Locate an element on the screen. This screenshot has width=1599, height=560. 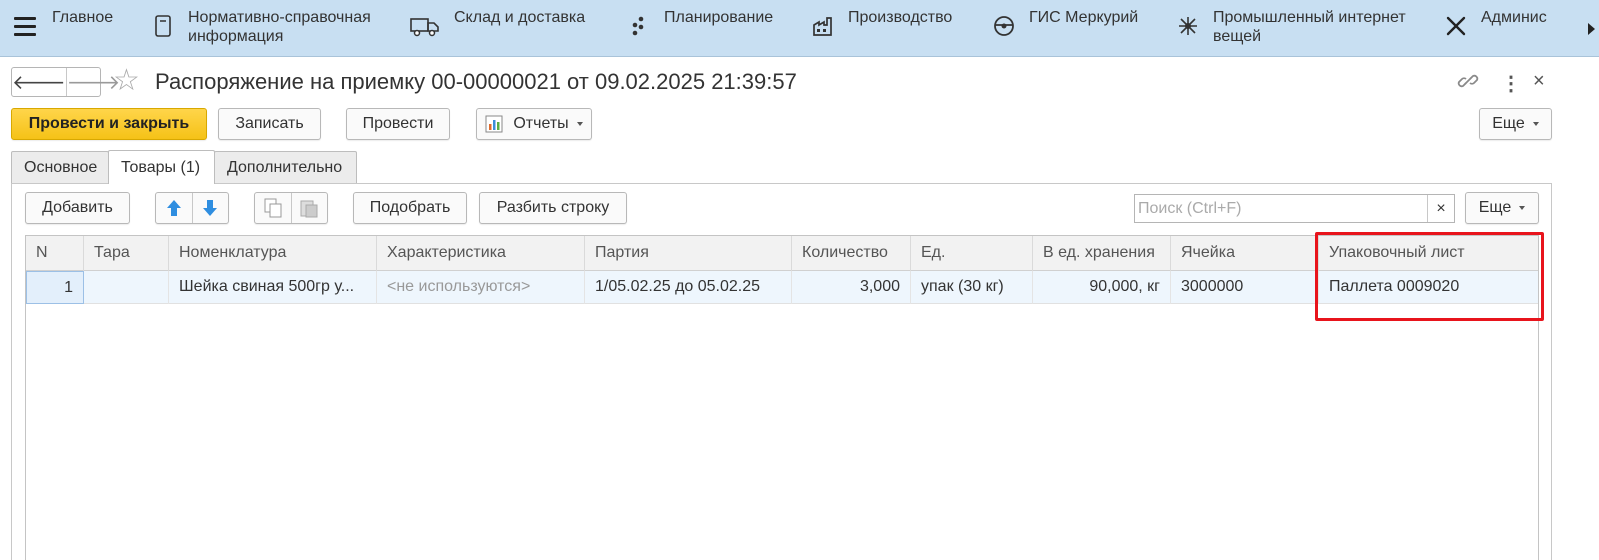
nav-item-label: ГИС Меркурий is located at coordinates (1084, 17).